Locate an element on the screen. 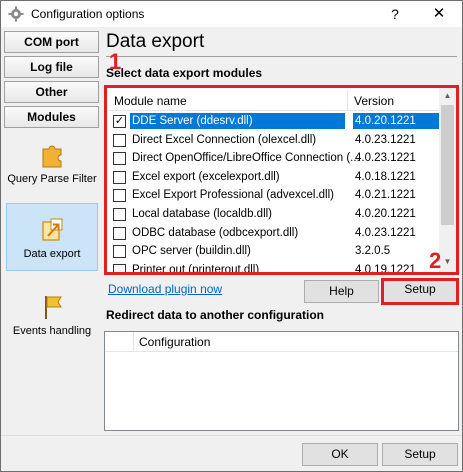  tile-events-handling: Events handling is located at coordinates (52, 318).